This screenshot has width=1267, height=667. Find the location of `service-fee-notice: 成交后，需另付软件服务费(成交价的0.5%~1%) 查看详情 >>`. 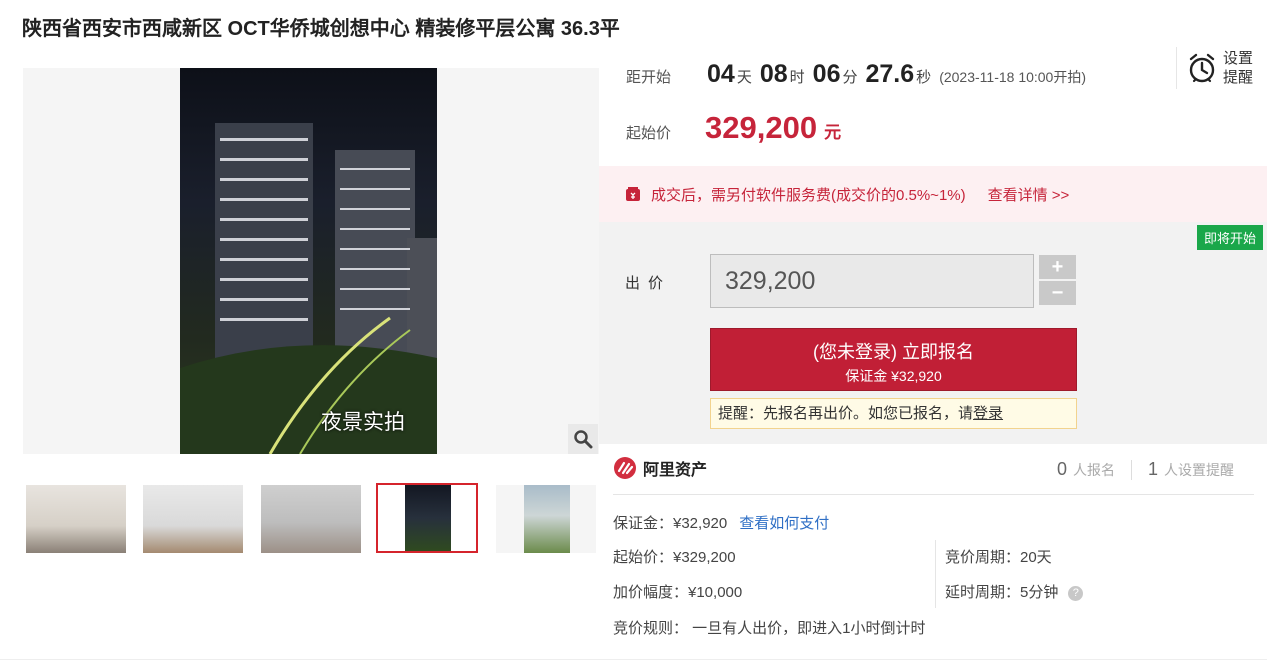

service-fee-notice: 成交后，需另付软件服务费(成交价的0.5%~1%) 查看详情 >> is located at coordinates (933, 194).